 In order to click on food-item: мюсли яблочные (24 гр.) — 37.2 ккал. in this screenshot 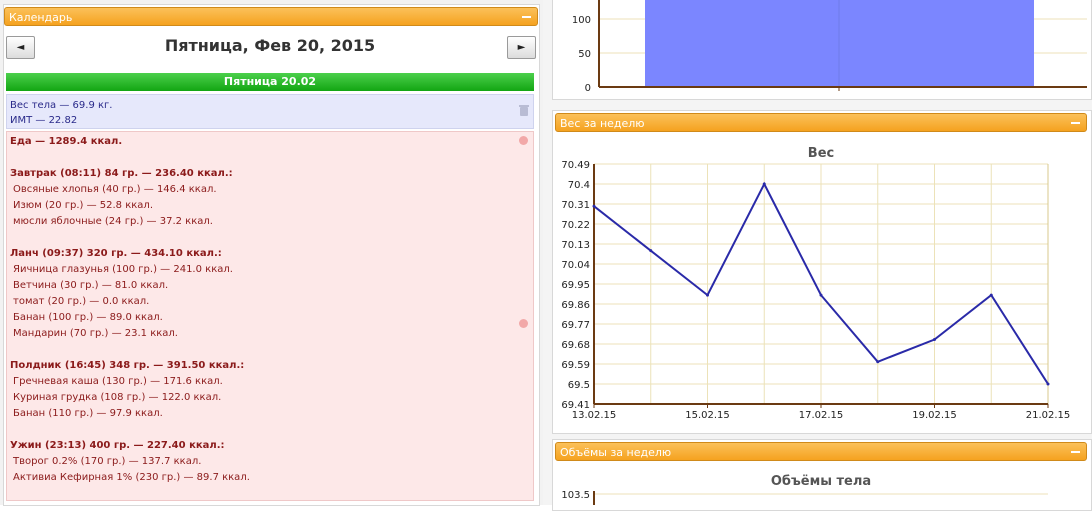, I will do `click(113, 221)`.